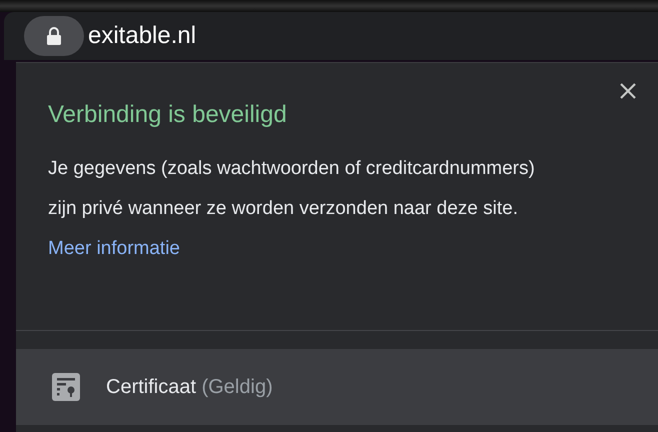 The width and height of the screenshot is (658, 432). What do you see at coordinates (189, 387) in the screenshot?
I see `certificate-label: Certificaat (Geldig)` at bounding box center [189, 387].